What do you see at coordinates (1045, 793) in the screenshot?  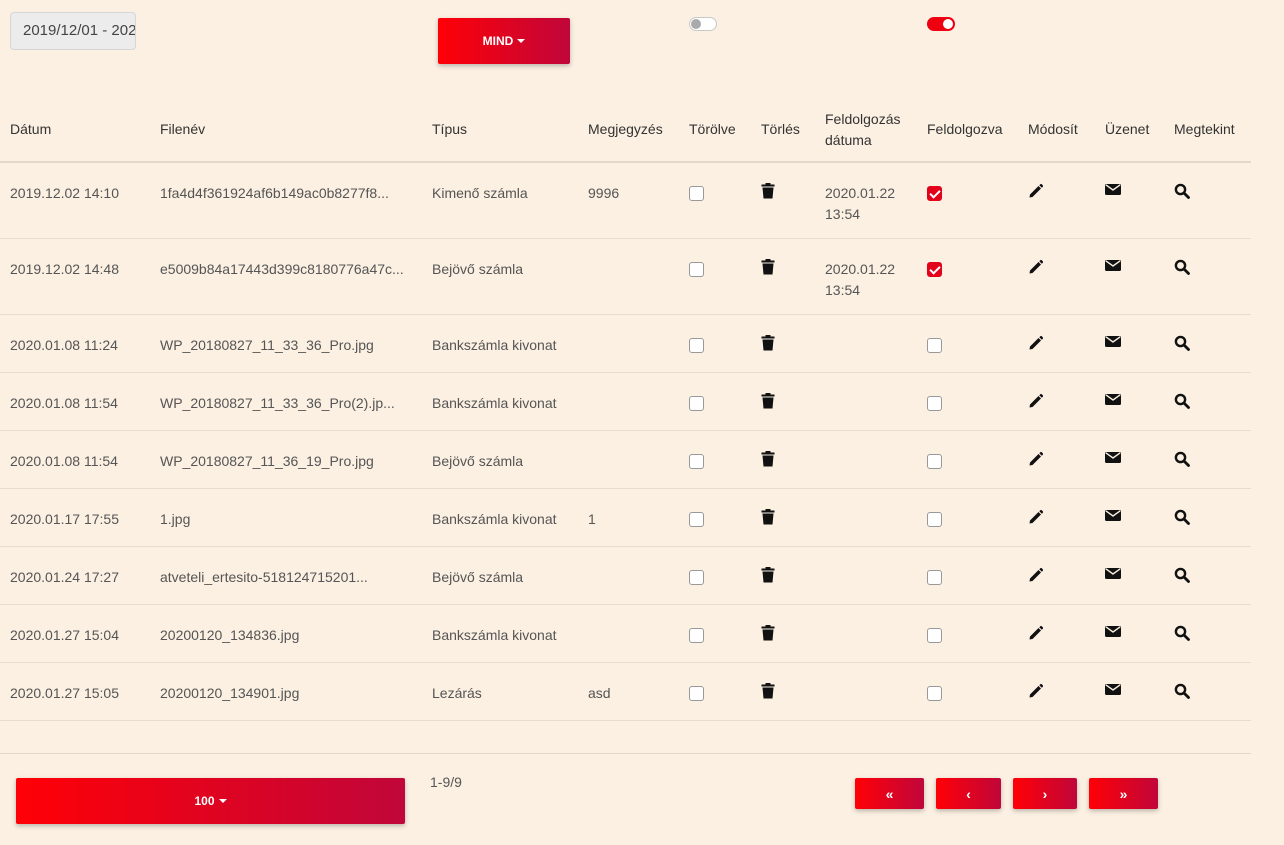 I see `next-page-button: ›` at bounding box center [1045, 793].